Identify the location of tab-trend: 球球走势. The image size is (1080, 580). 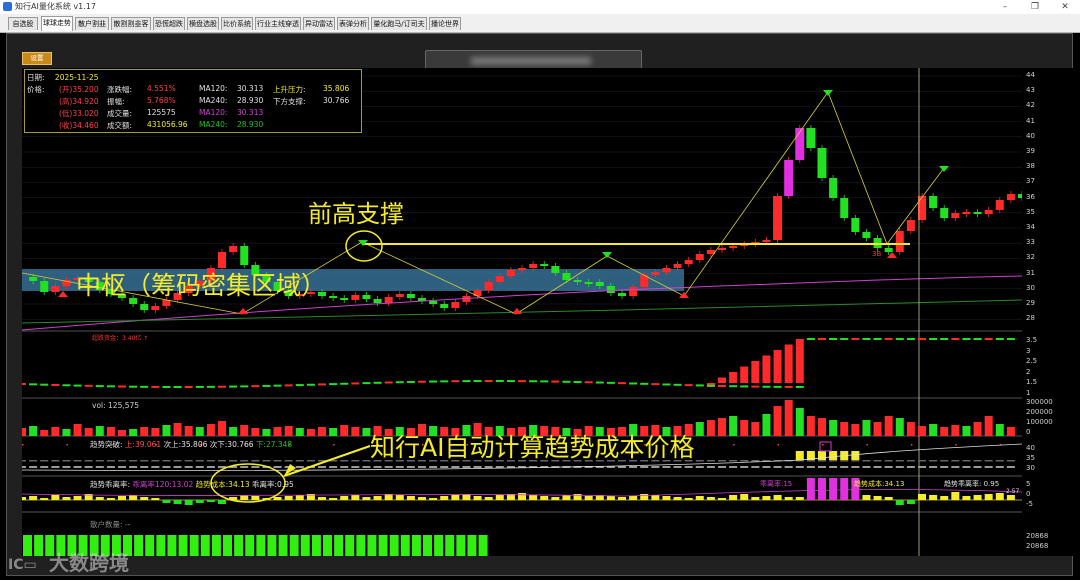
(57, 23).